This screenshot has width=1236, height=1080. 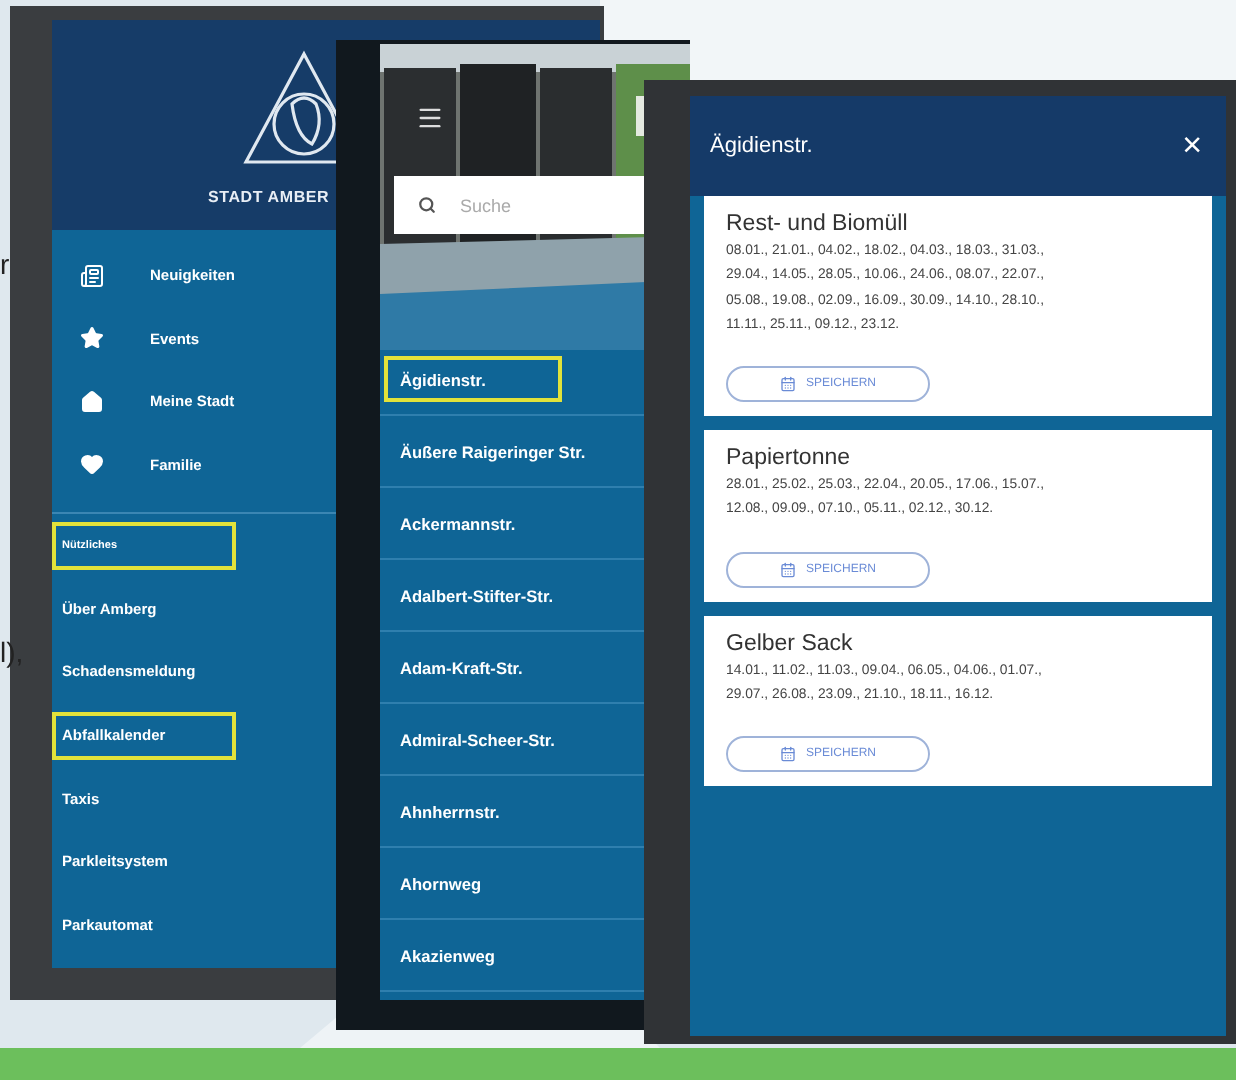 What do you see at coordinates (519, 205) in the screenshot?
I see `search-field: Suche` at bounding box center [519, 205].